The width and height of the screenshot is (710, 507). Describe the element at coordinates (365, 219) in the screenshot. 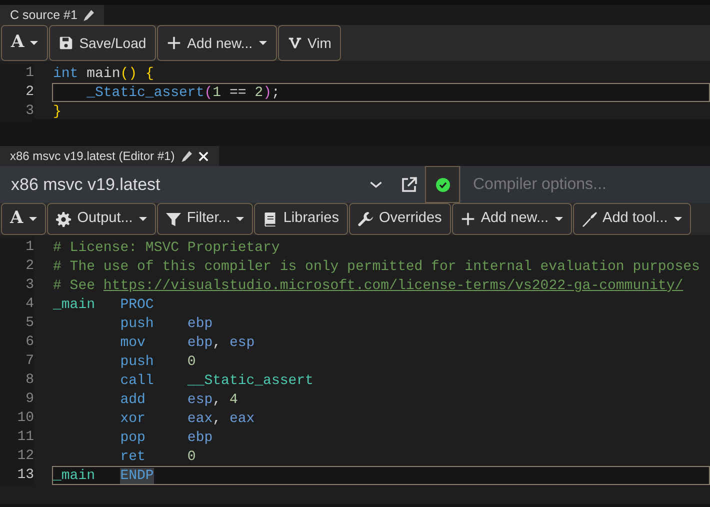

I see `wrench-icon` at that location.